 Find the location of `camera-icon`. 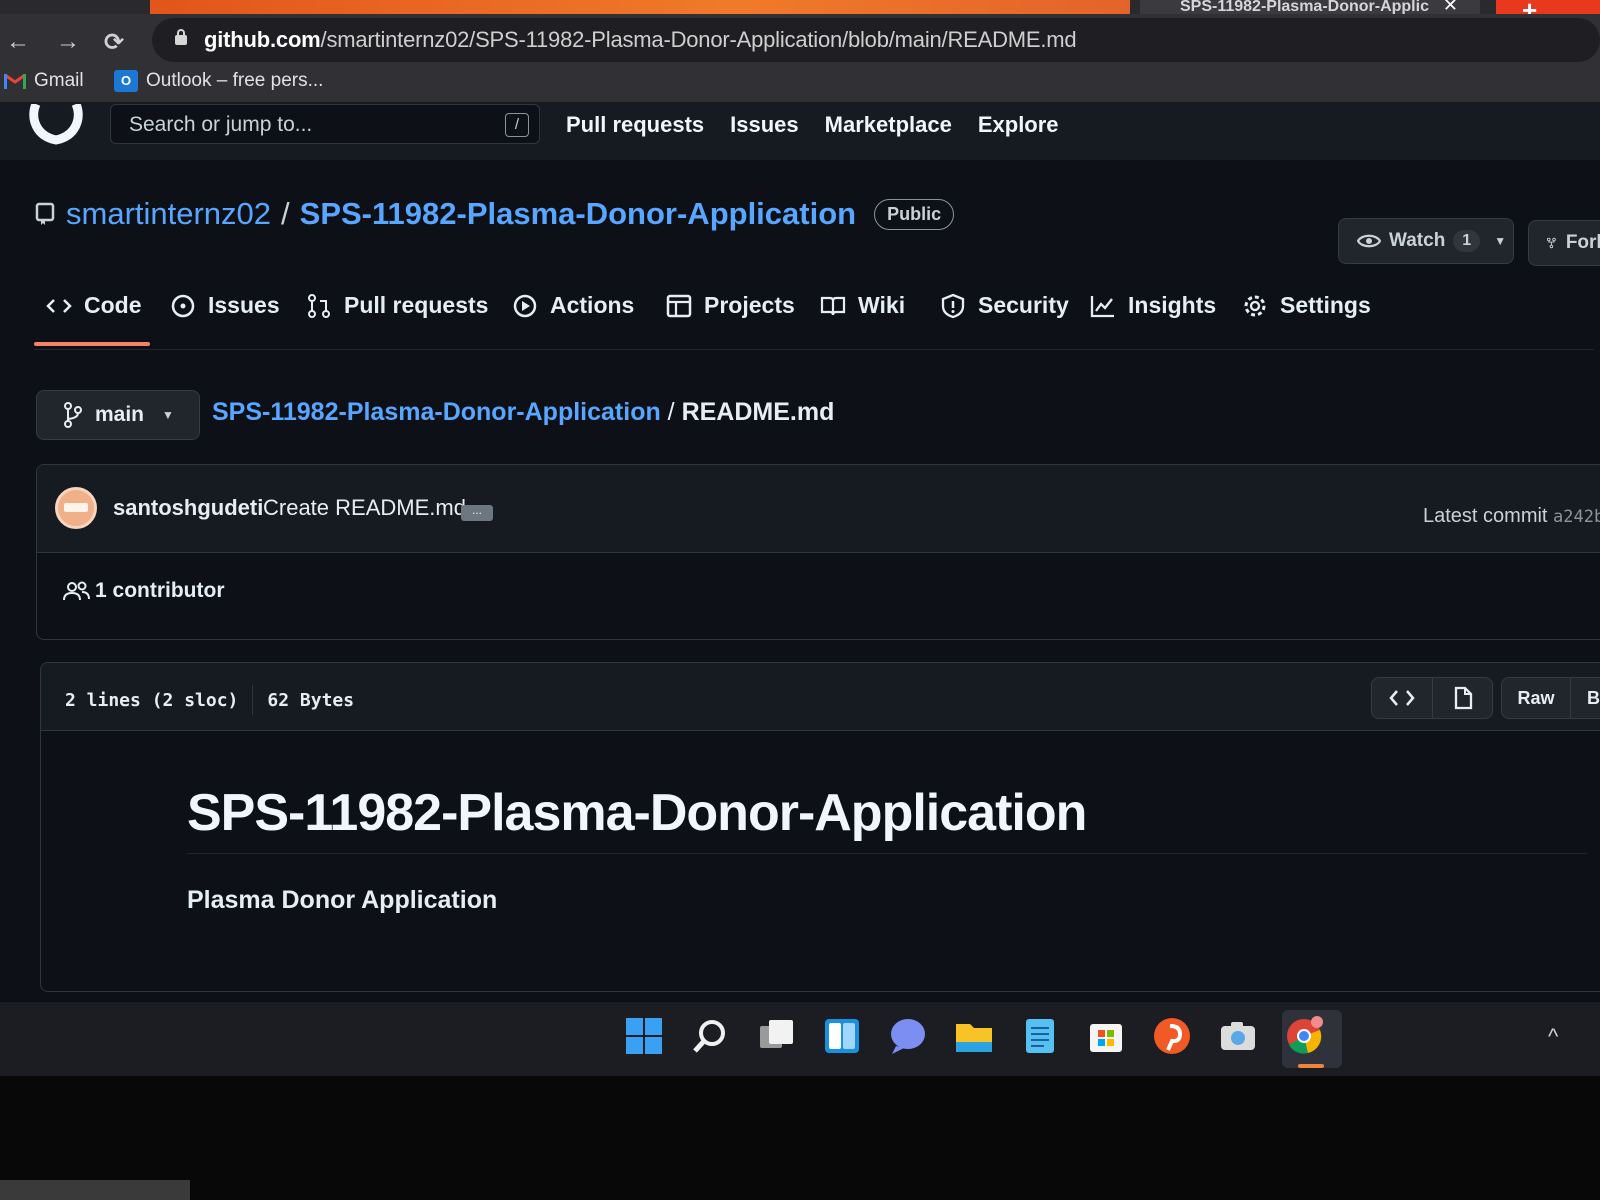

camera-icon is located at coordinates (1238, 1036).